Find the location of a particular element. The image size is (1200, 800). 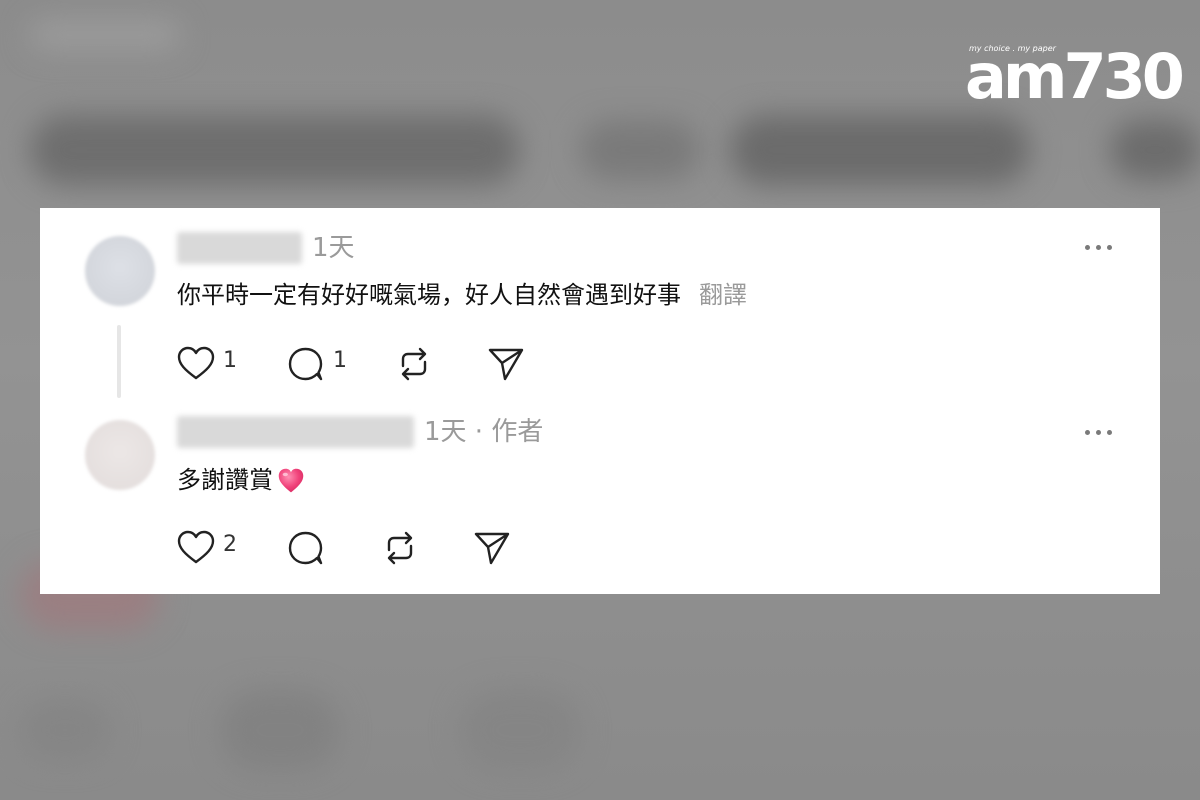

reply-button is located at coordinates (307, 548).